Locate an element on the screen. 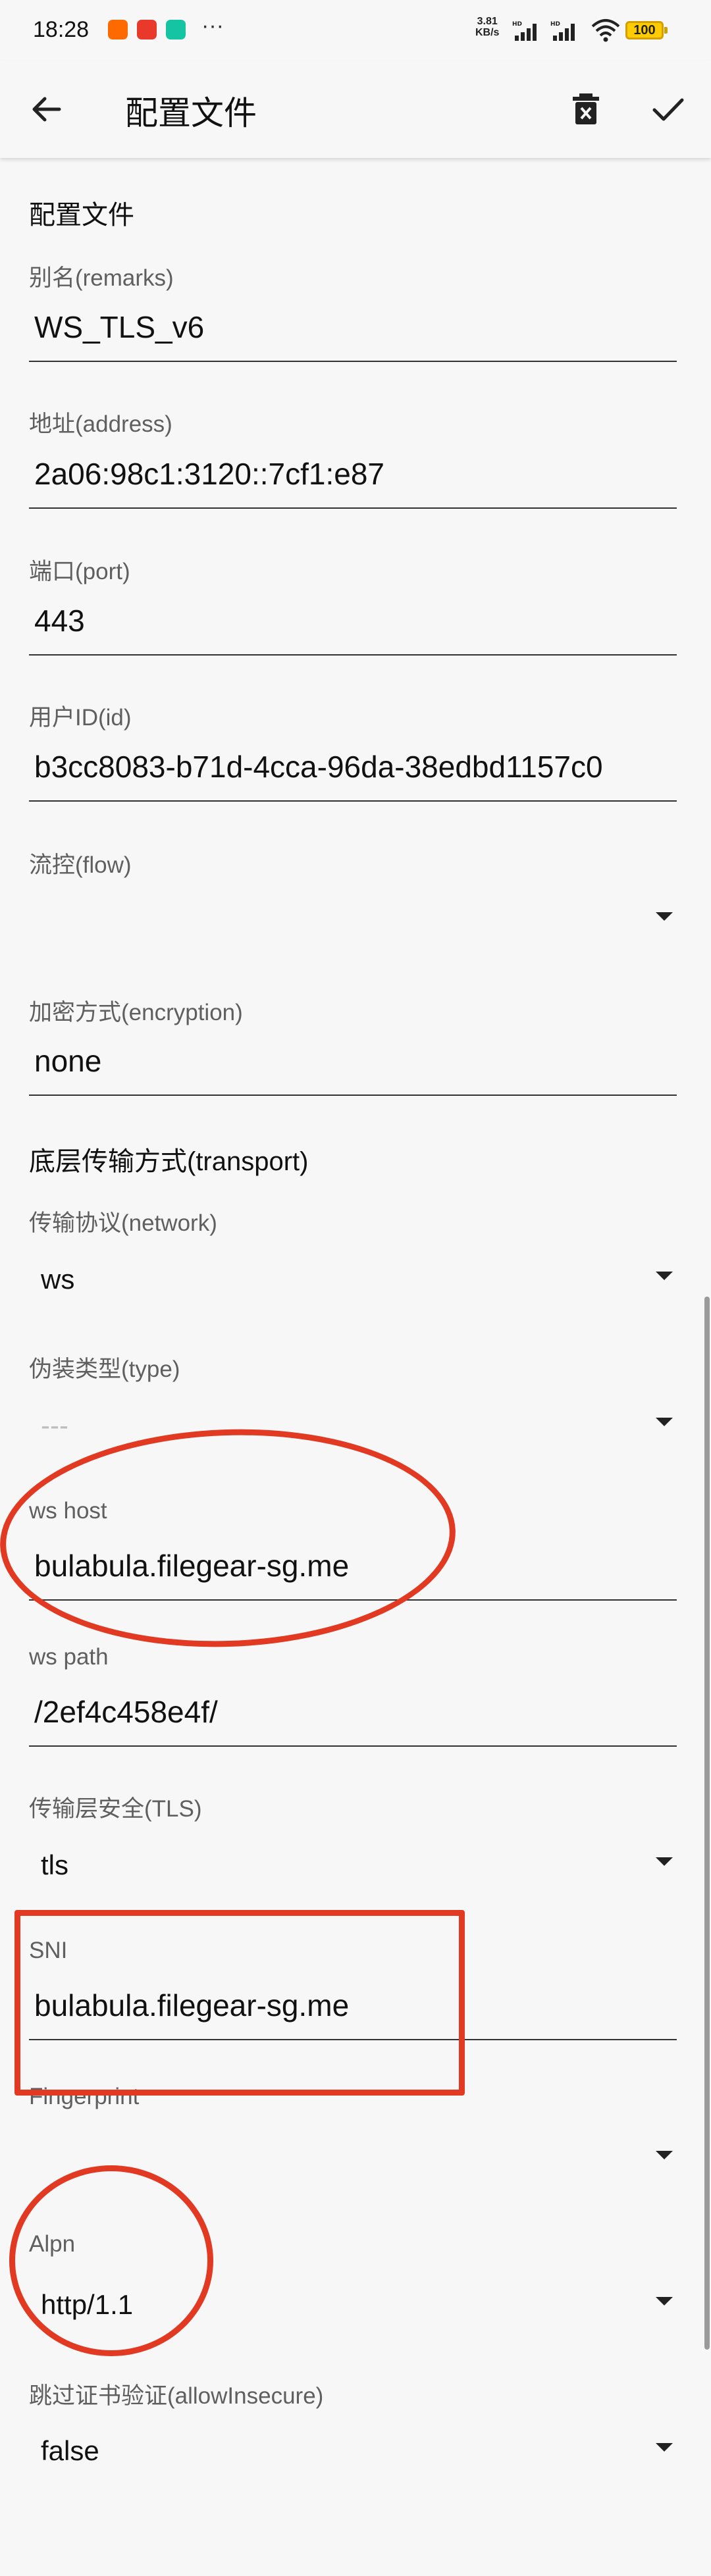  user-id-value: b3cc8083-b71d-4cca-96da-38edbd1157c0 is located at coordinates (318, 767).